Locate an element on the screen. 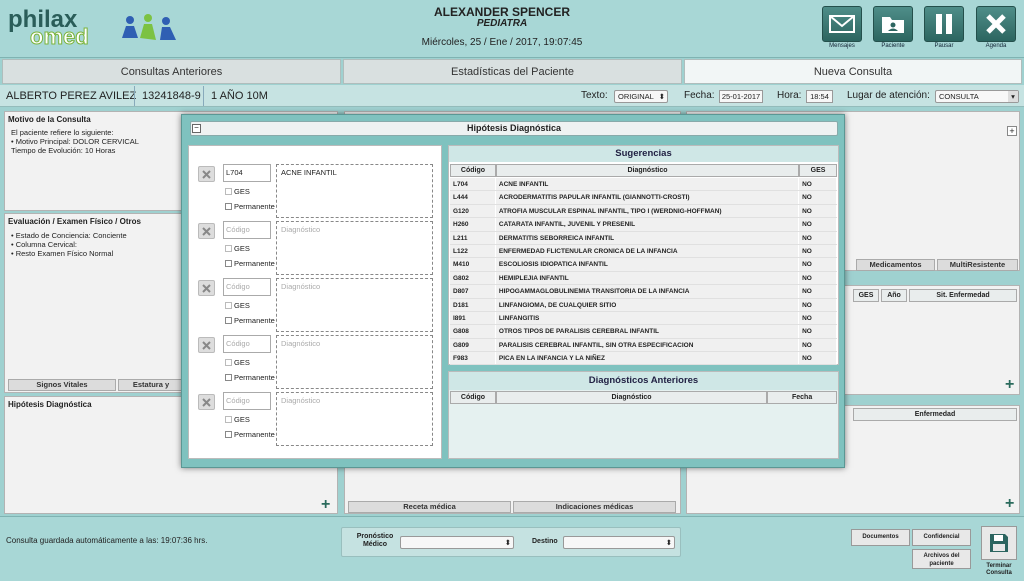 The height and width of the screenshot is (581, 1024). tab-consultas-anteriores: Consultas Anteriores is located at coordinates (171, 71).